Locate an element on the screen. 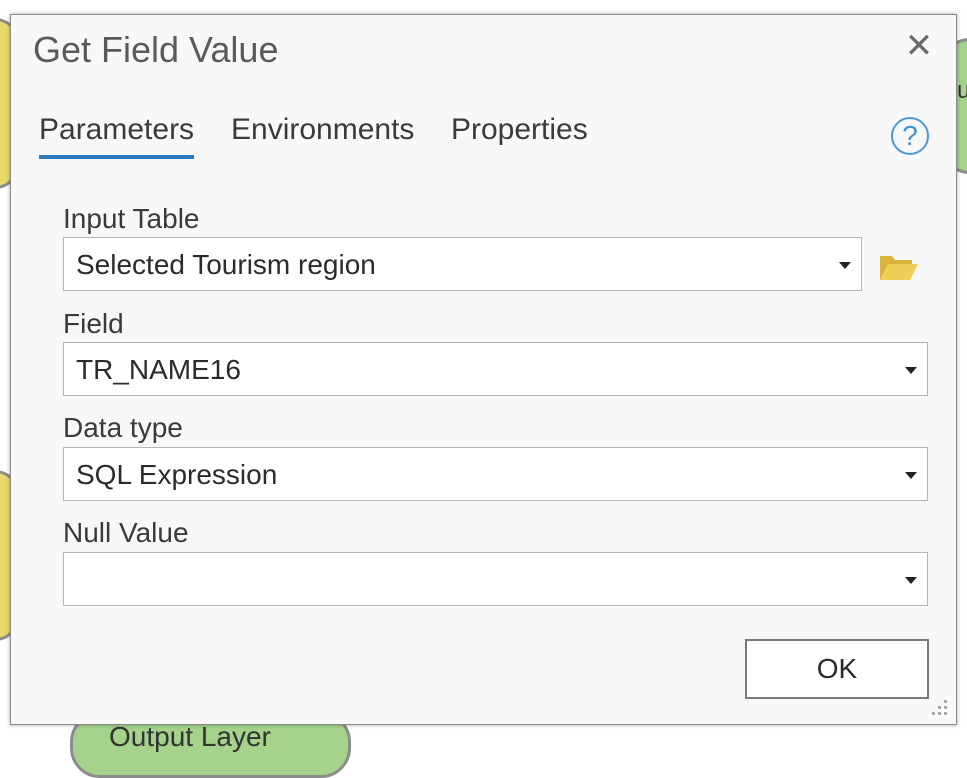  data-type-label: Data type is located at coordinates (123, 427).